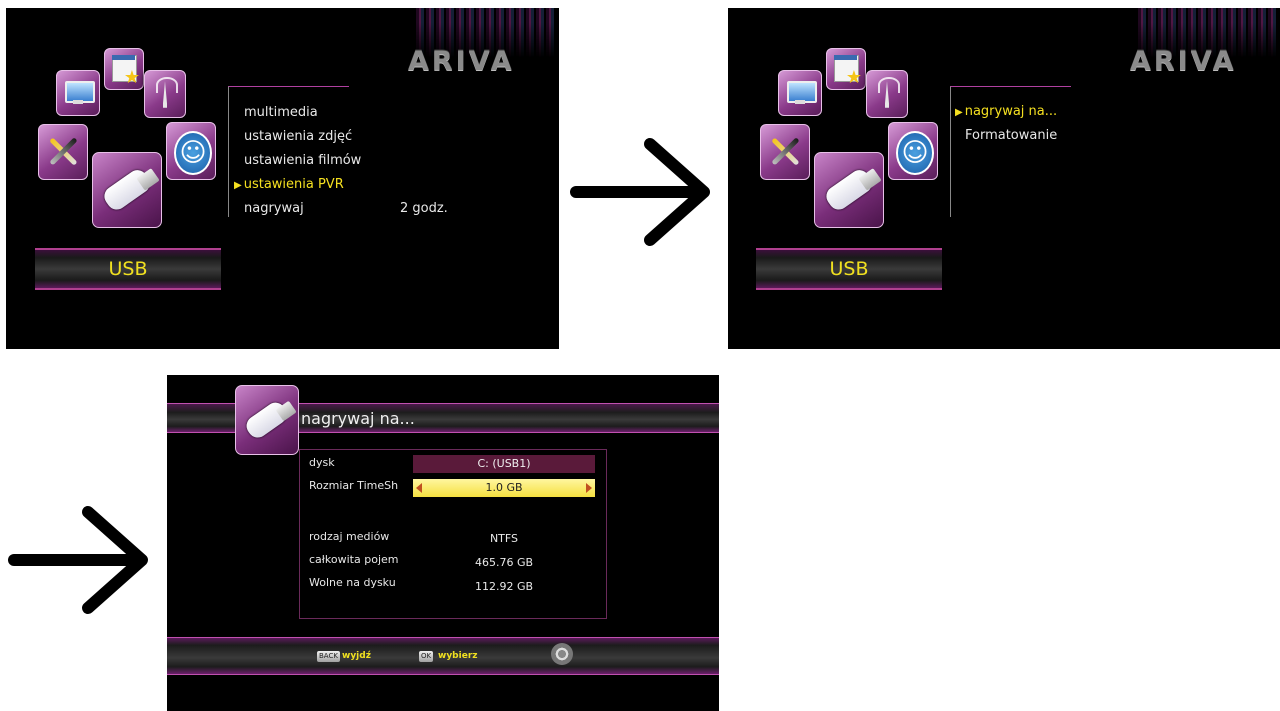  I want to click on menu-item-multimedia: multimedia, so click(281, 112).